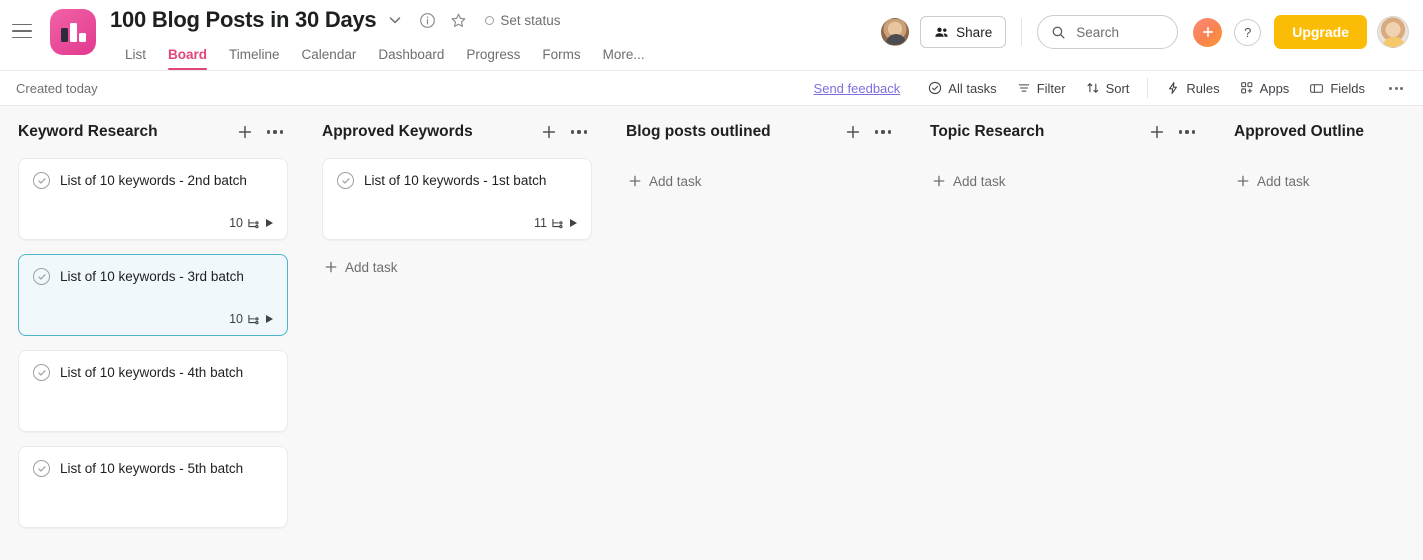  I want to click on task-card: List of 10 keywords - 5th batch, so click(153, 487).